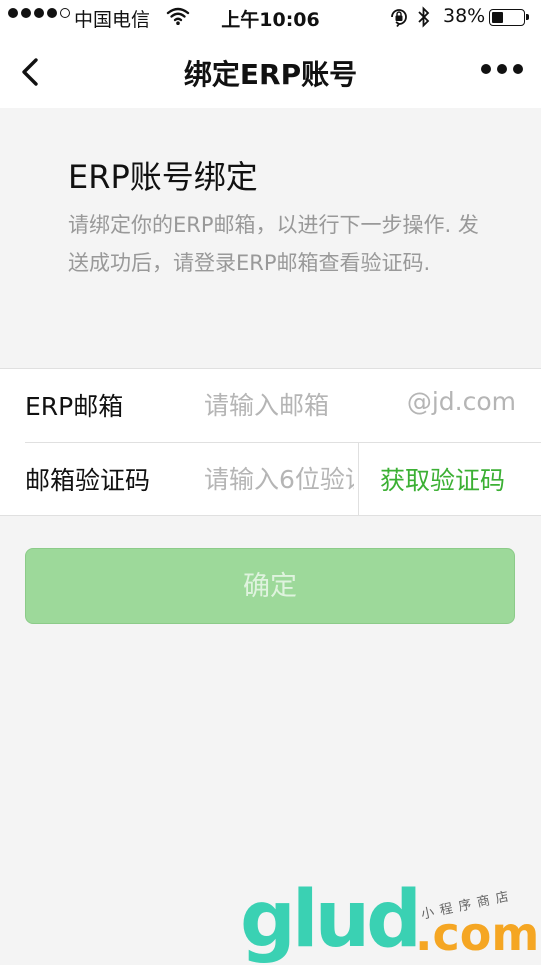  Describe the element at coordinates (279, 479) in the screenshot. I see `code-input` at that location.